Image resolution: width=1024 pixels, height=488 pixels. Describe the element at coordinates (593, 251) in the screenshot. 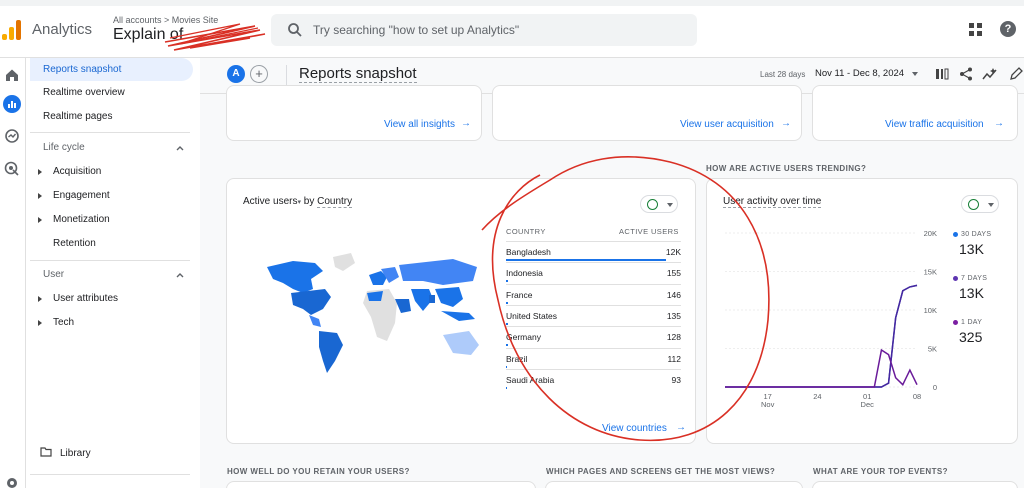

I see `table-row: Bangladesh 12K` at that location.